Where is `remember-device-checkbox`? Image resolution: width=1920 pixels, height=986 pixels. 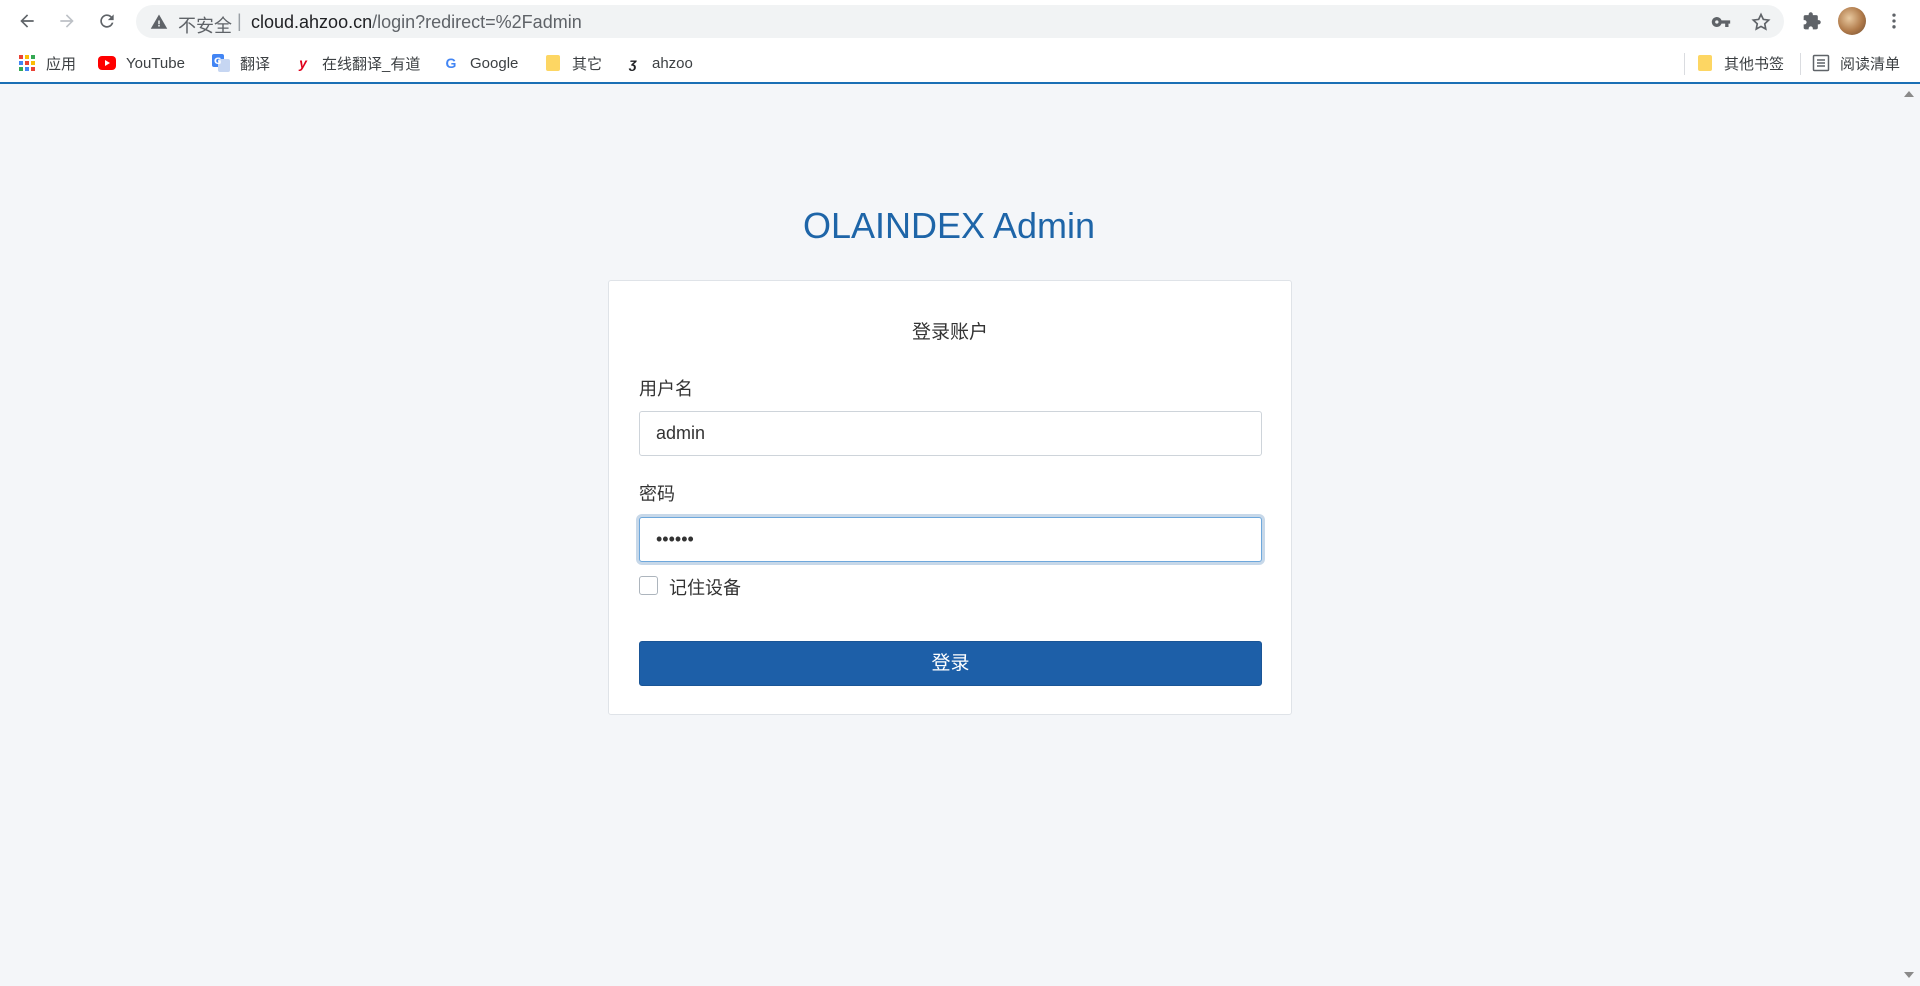 remember-device-checkbox is located at coordinates (648, 585).